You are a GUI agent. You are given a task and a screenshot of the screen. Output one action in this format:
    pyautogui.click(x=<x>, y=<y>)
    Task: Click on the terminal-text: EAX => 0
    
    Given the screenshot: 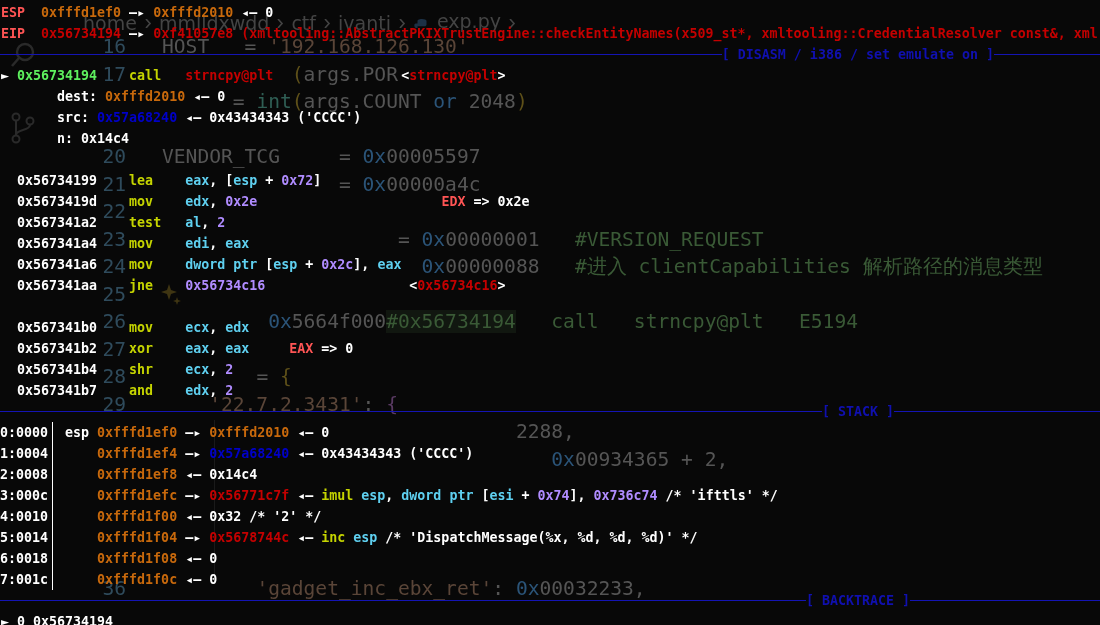 What is the action you would take?
    pyautogui.click(x=321, y=348)
    